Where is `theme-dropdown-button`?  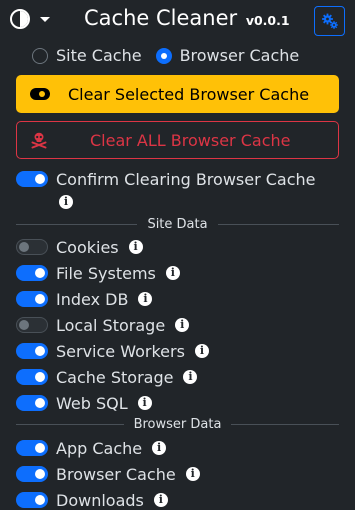 theme-dropdown-button is located at coordinates (30, 19).